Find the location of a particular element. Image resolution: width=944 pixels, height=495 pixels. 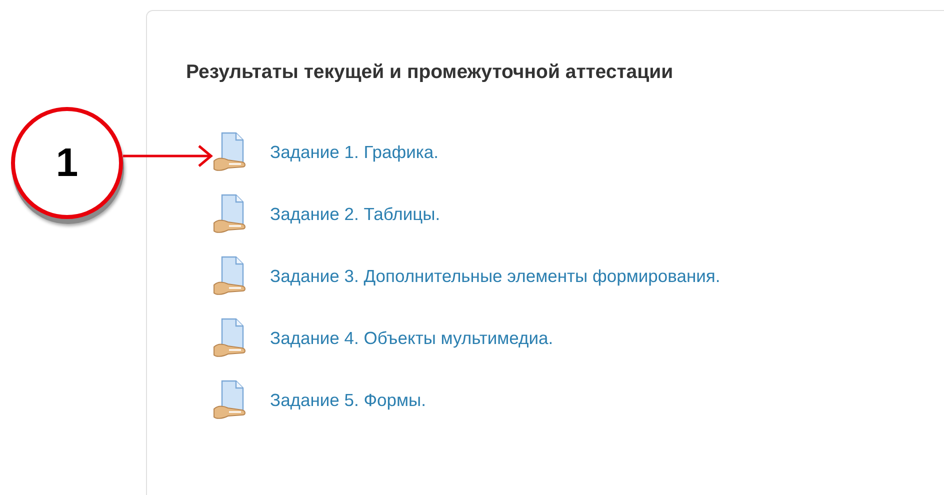

section-heading: Результаты текущей и промежуточной аттестации is located at coordinates (430, 72).